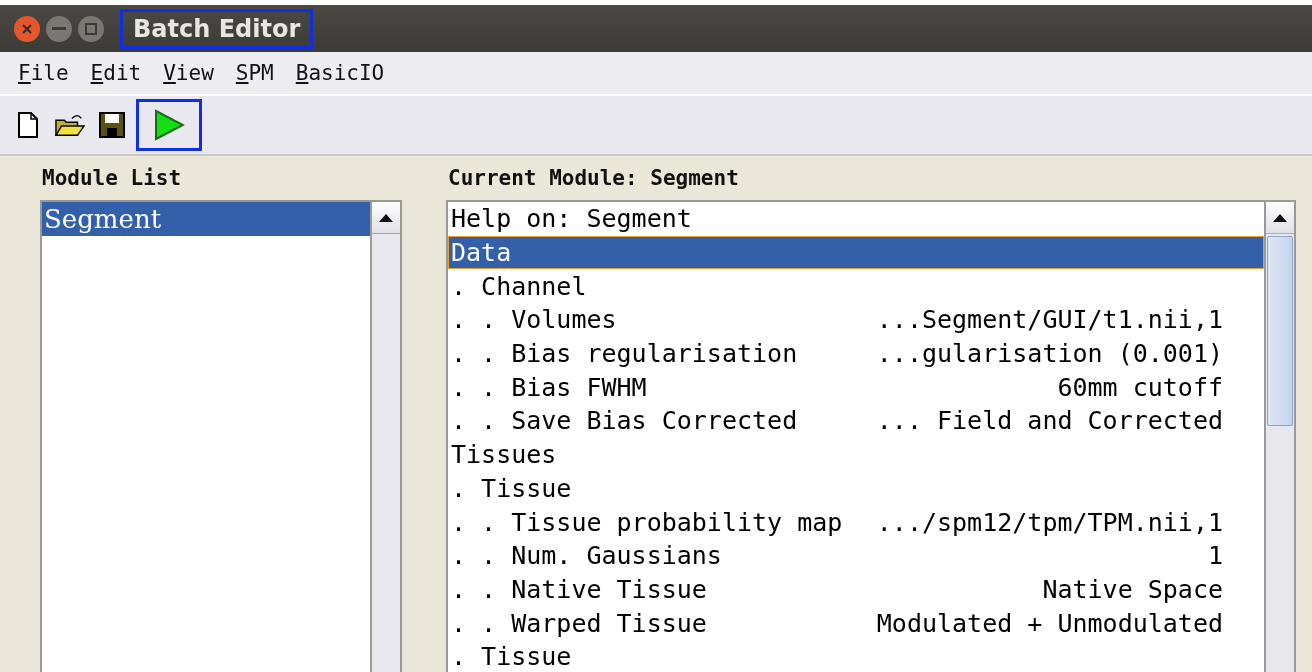  I want to click on scroll-thumb, so click(1280, 331).